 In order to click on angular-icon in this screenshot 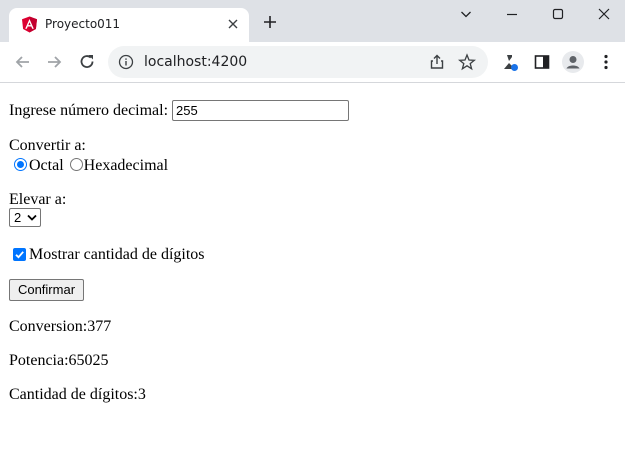, I will do `click(29, 24)`.